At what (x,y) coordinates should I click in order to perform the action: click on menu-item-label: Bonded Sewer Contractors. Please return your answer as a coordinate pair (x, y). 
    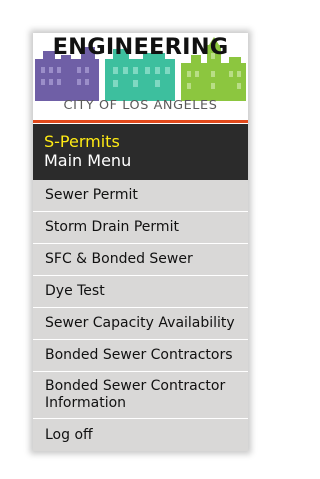
    Looking at the image, I should click on (139, 355).